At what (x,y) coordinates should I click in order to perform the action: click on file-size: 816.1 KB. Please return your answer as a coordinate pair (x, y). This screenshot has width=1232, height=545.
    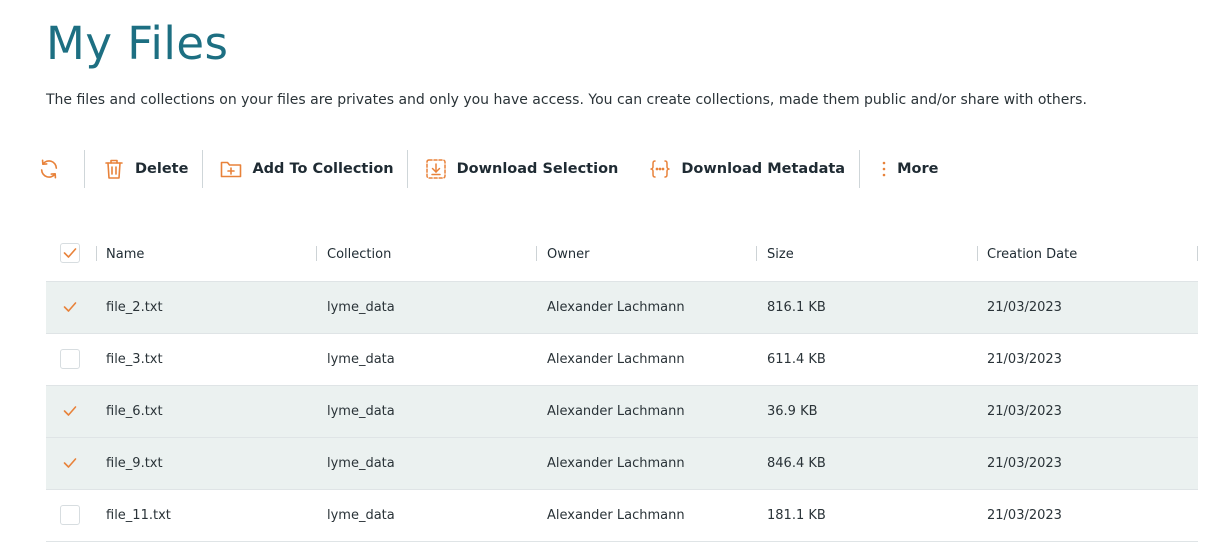
    Looking at the image, I should click on (796, 307).